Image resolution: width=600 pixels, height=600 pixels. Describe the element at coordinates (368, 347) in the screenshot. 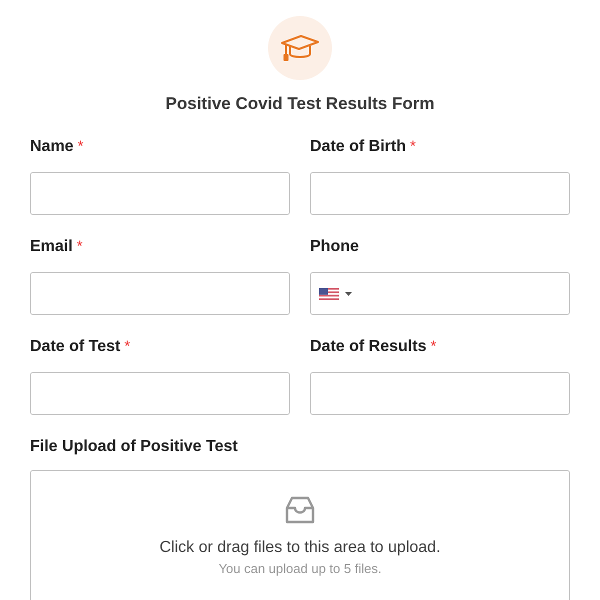

I see `field-label: Date of Results` at that location.